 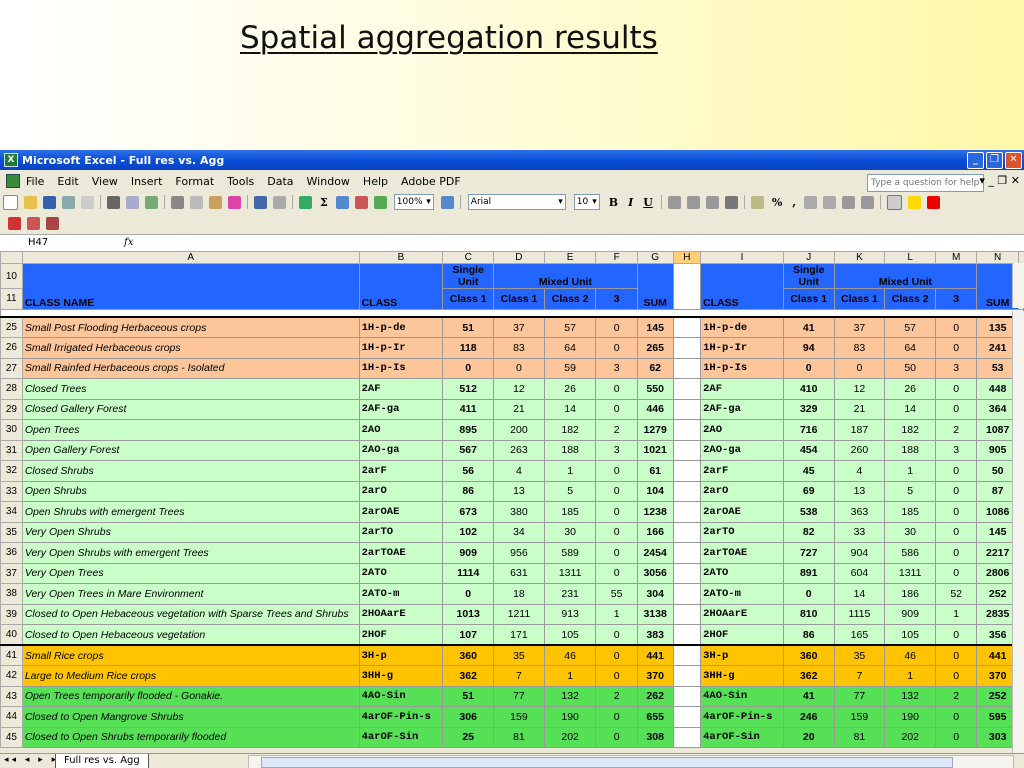 I want to click on agg-mixed-class1-cell: 12, so click(x=859, y=389).